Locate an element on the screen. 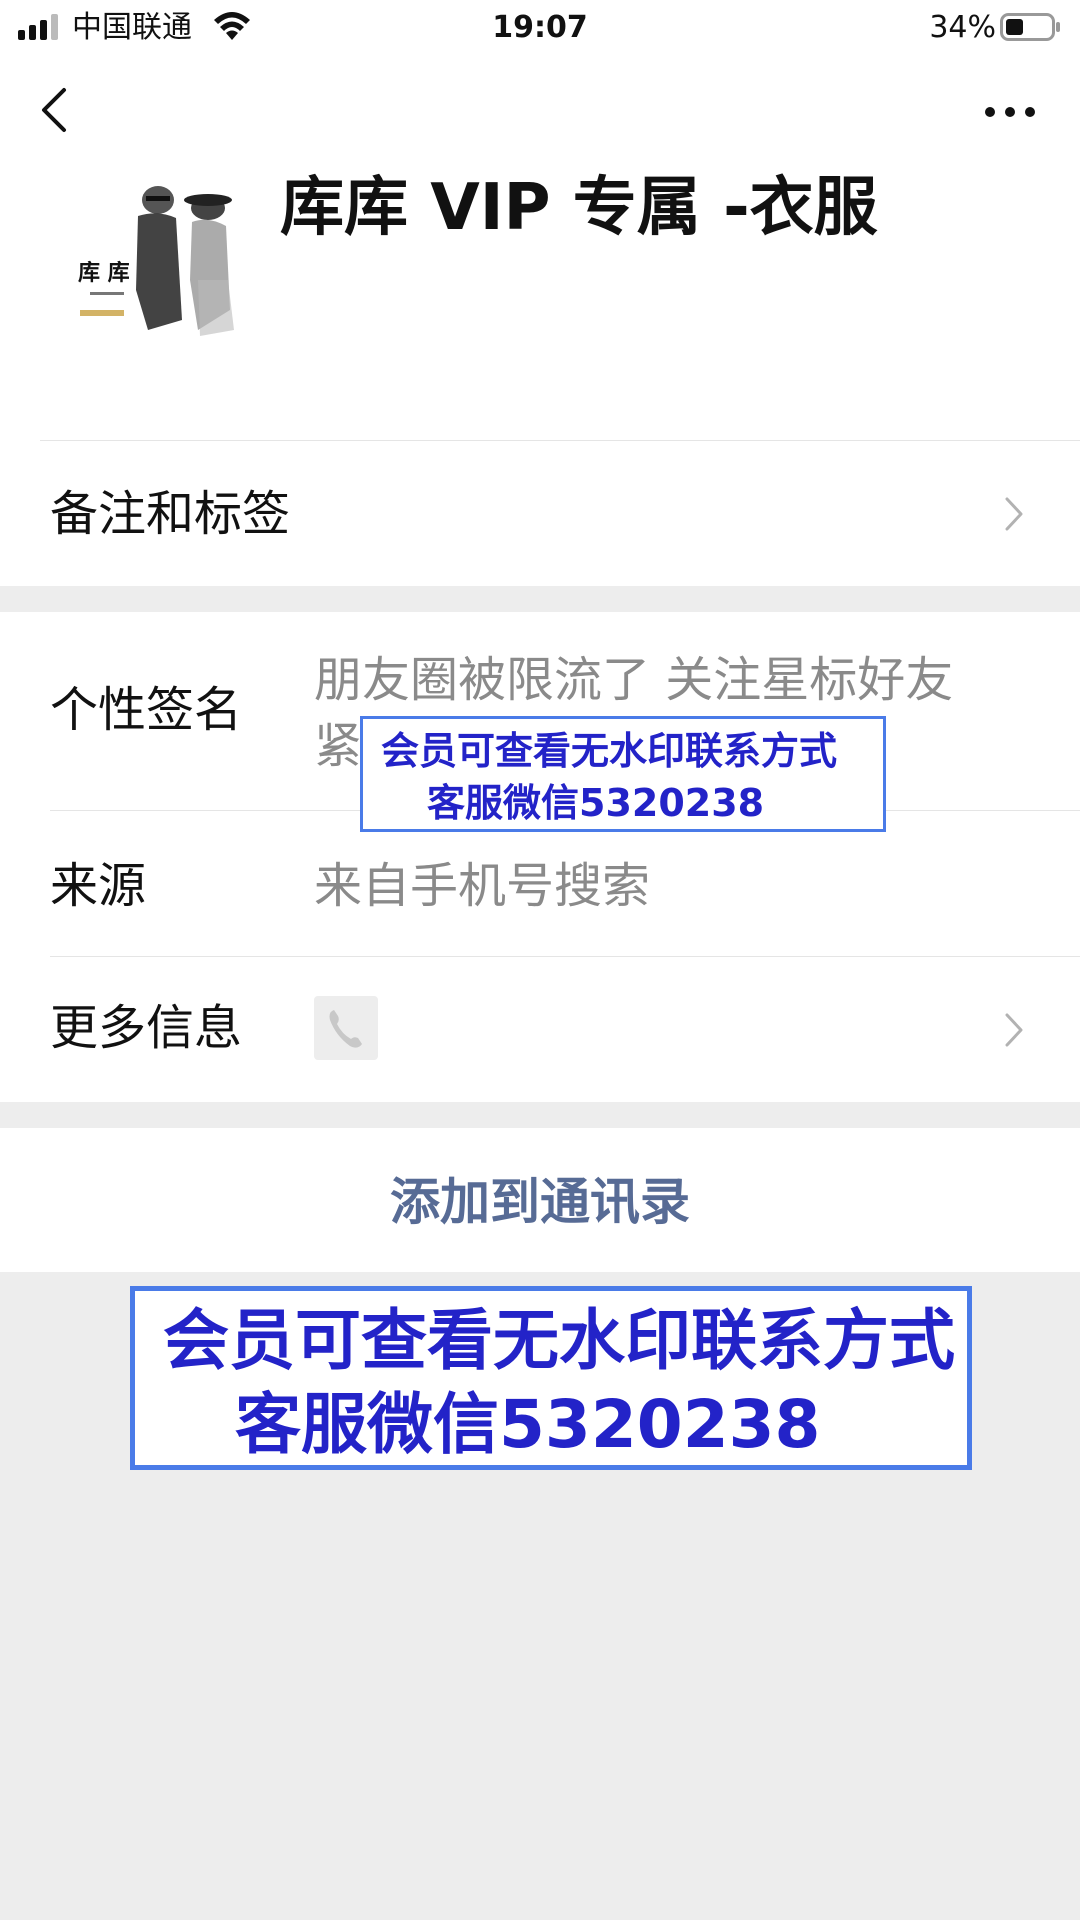 This screenshot has height=1920, width=1080. signature-value-line2: 紧 is located at coordinates (338, 746).